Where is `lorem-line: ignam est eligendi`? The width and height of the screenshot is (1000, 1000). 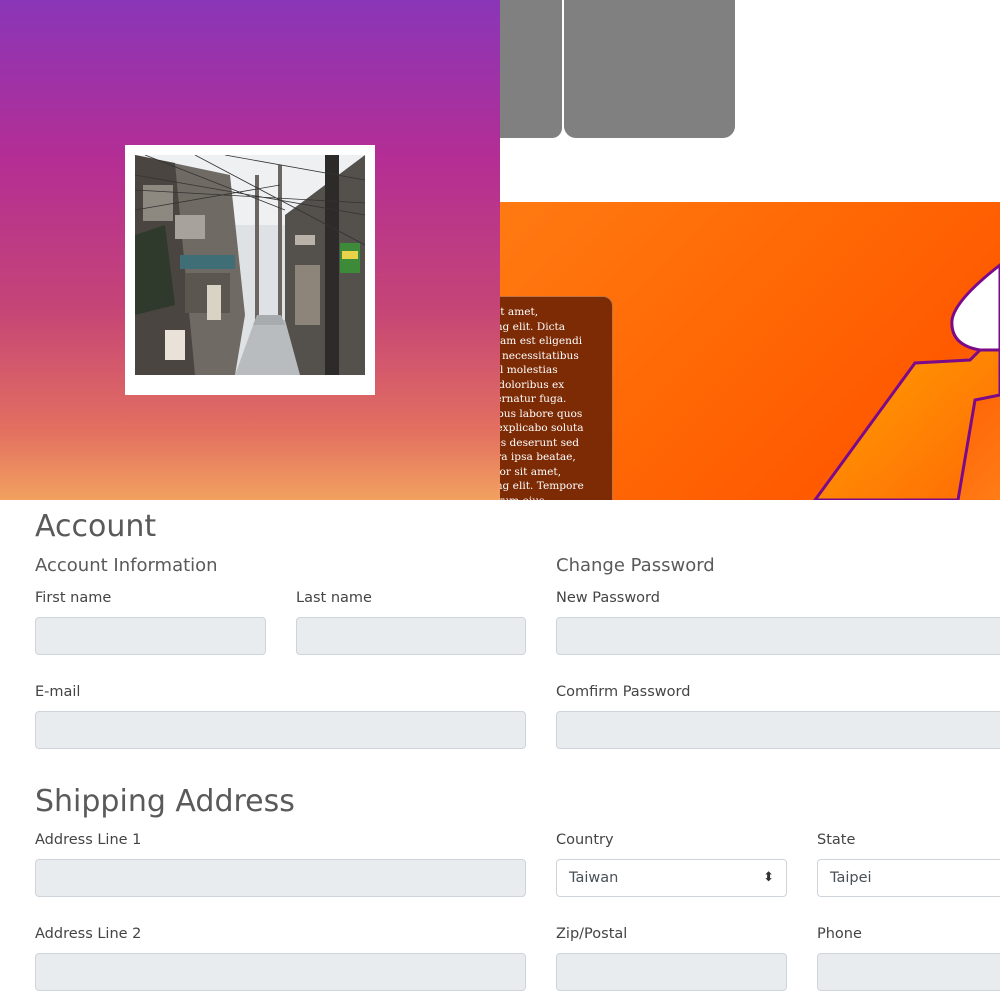 lorem-line: ignam est eligendi is located at coordinates (541, 341).